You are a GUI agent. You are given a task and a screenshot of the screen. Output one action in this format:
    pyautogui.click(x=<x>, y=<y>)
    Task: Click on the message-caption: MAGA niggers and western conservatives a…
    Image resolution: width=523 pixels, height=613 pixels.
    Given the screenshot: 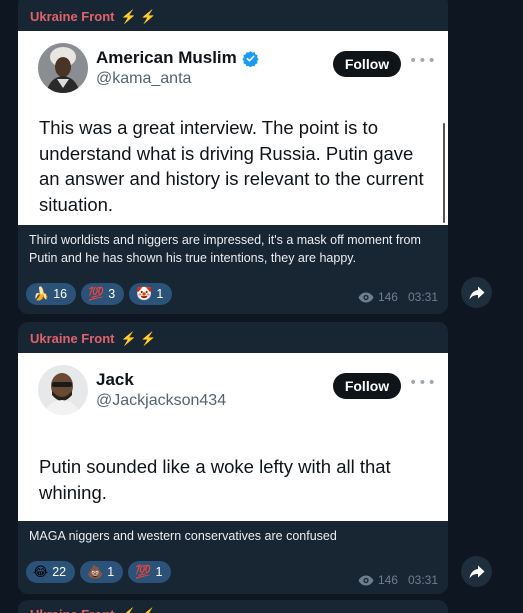 What is the action you would take?
    pyautogui.click(x=183, y=536)
    